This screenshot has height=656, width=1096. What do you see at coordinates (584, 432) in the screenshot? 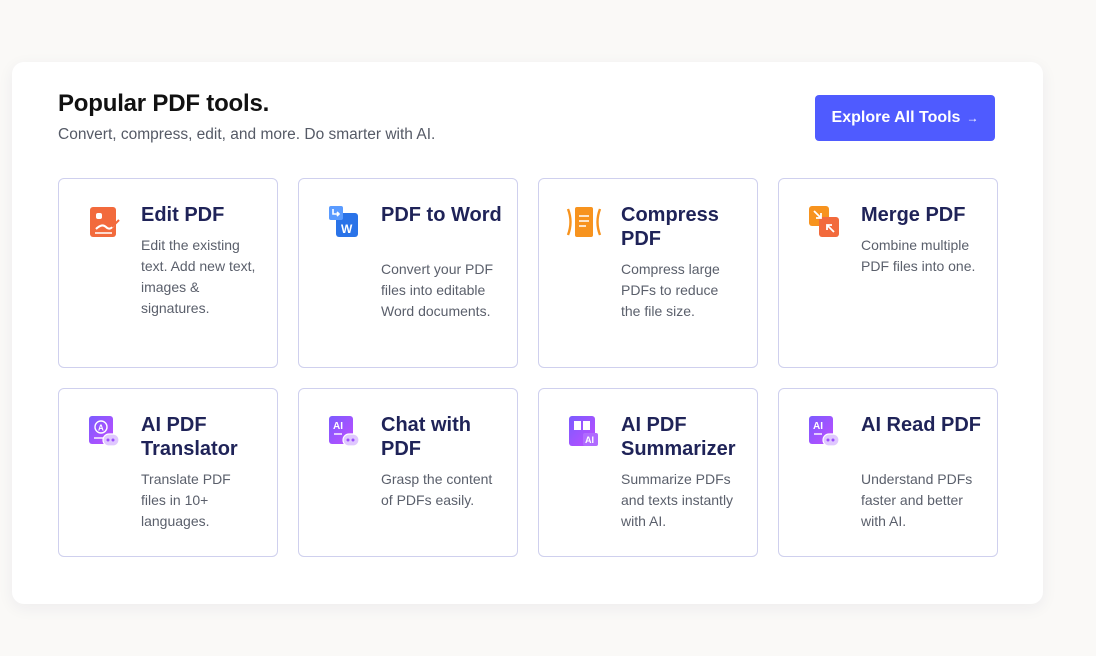
I see `ai-summarizer-icon: AI` at bounding box center [584, 432].